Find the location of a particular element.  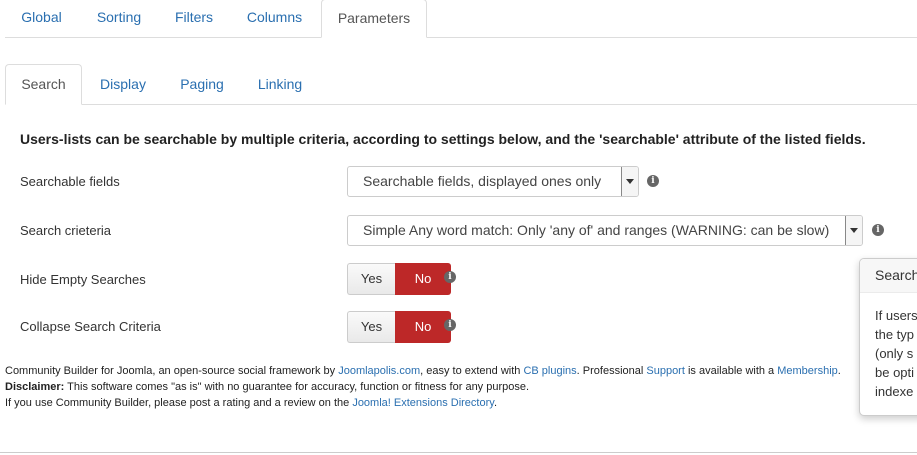

support-link: Support is located at coordinates (665, 371).